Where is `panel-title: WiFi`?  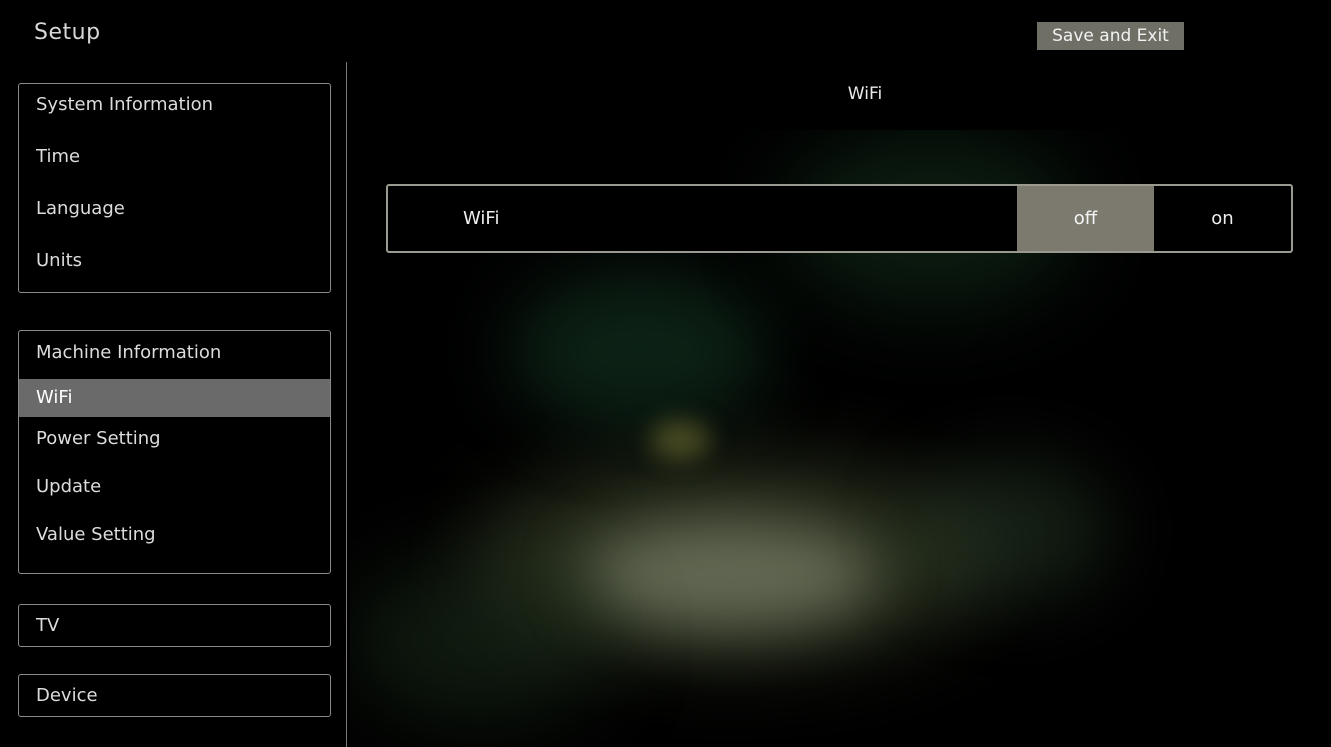
panel-title: WiFi is located at coordinates (865, 94).